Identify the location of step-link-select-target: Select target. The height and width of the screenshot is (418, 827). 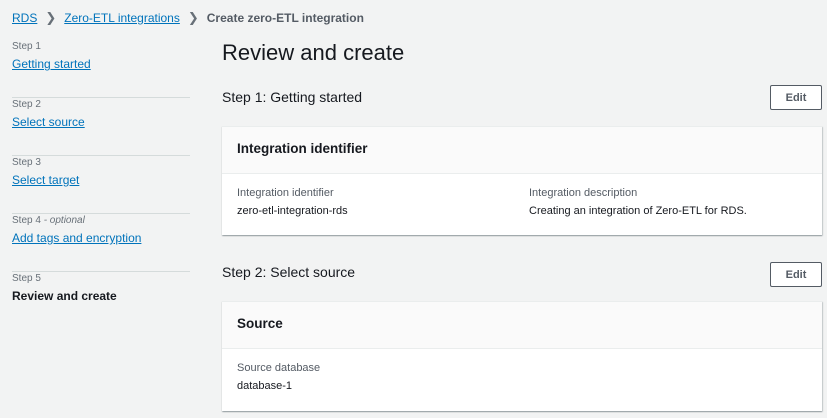
(45, 180).